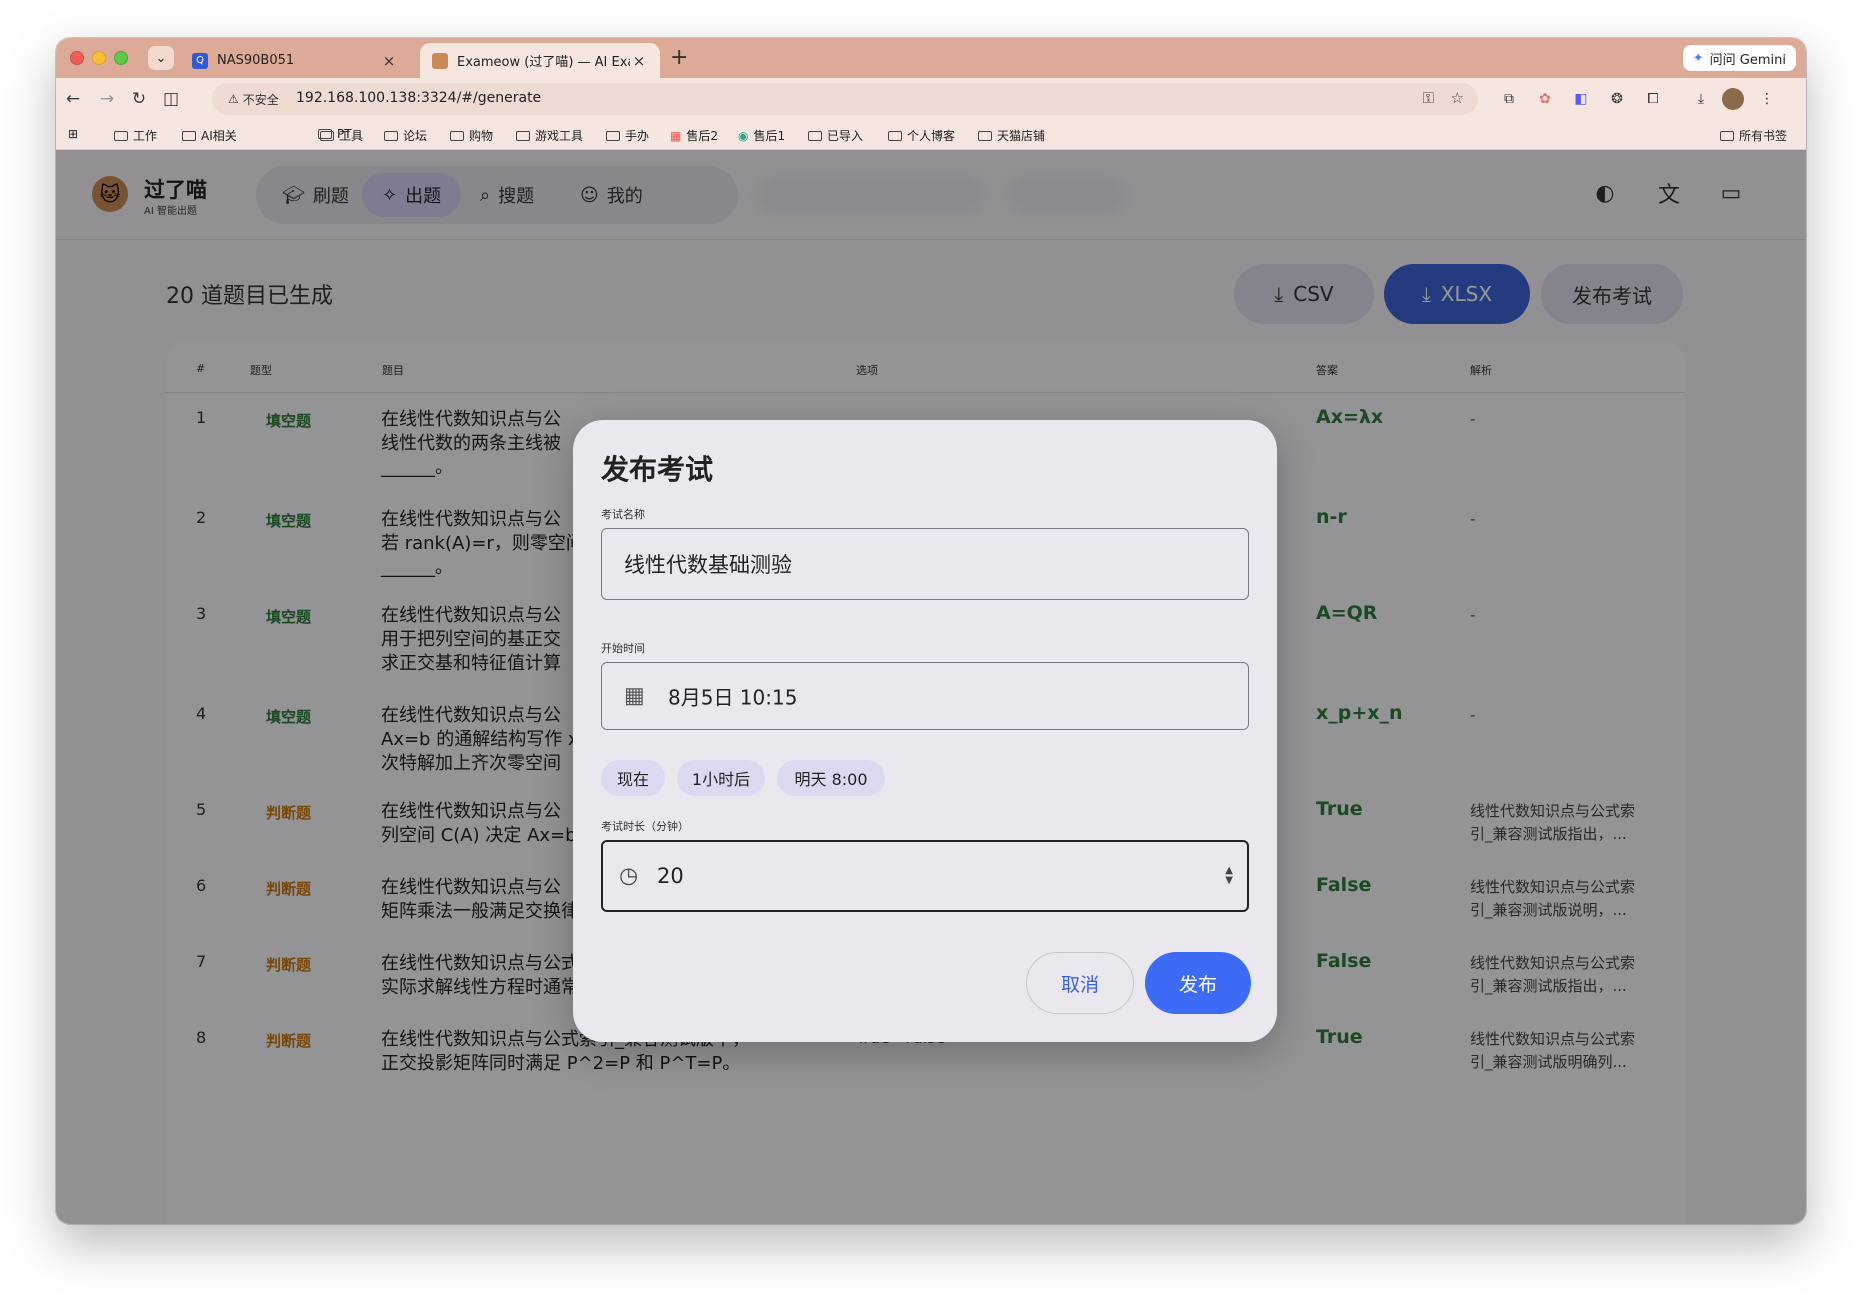 This screenshot has width=1861, height=1299. I want to click on security-chip: ⚠ 不安全, so click(253, 99).